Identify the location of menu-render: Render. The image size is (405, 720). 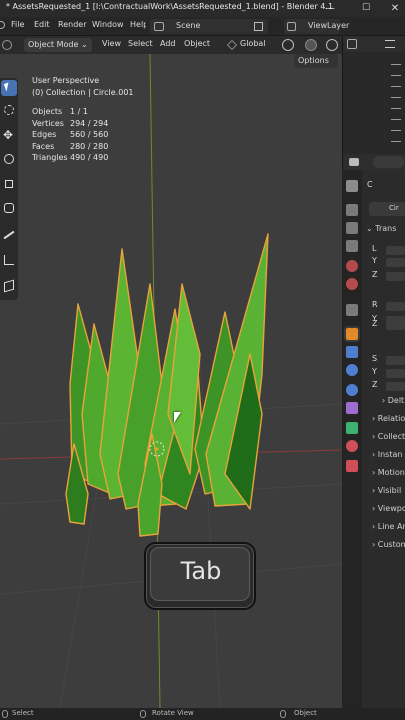
(72, 24).